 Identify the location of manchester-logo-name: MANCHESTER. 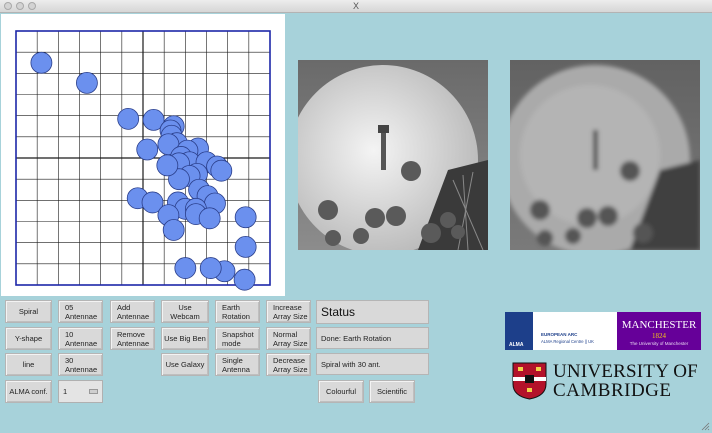
(659, 325).